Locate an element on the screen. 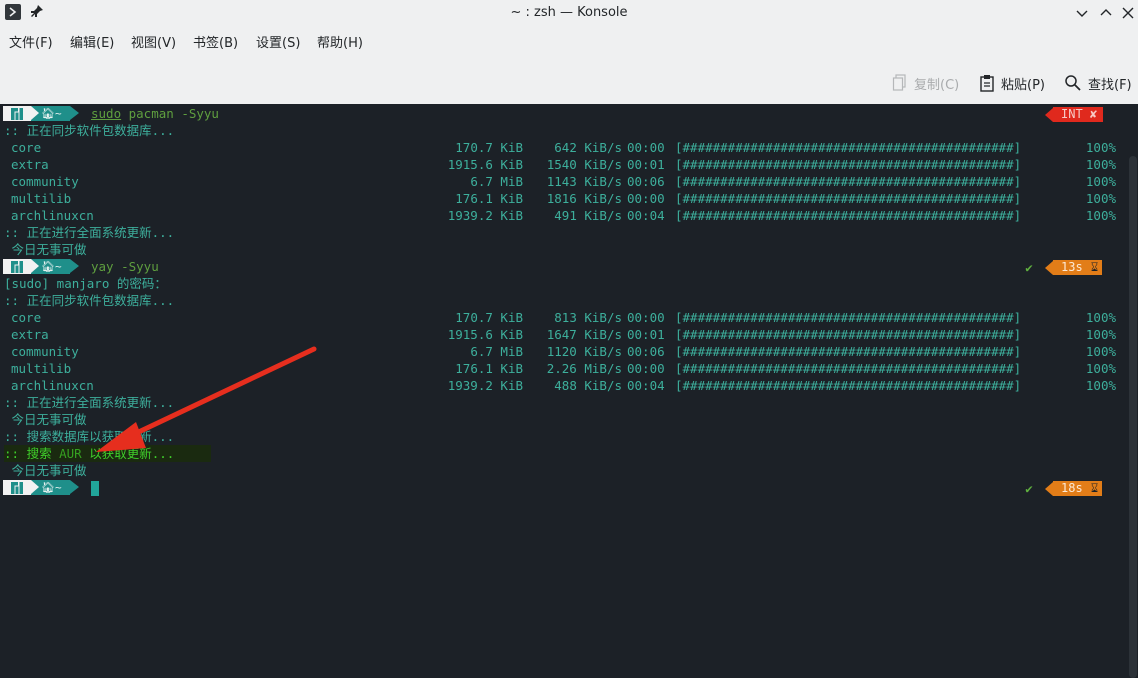  copy-button: 复制(C) is located at coordinates (925, 83).